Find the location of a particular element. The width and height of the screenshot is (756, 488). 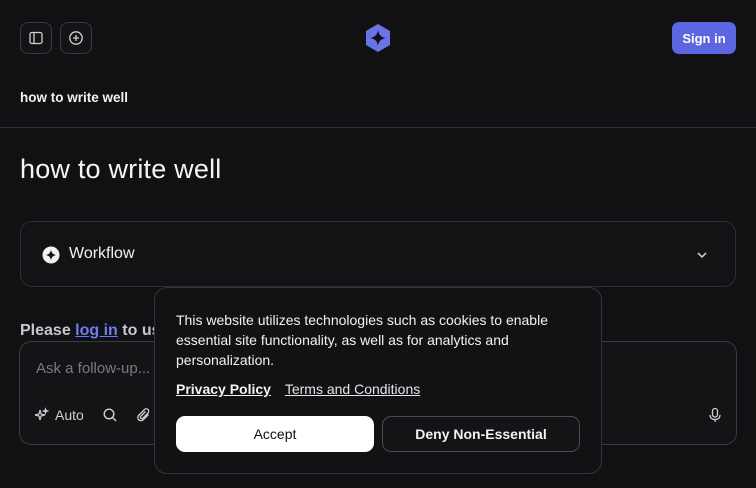

voice-input-button is located at coordinates (715, 415).